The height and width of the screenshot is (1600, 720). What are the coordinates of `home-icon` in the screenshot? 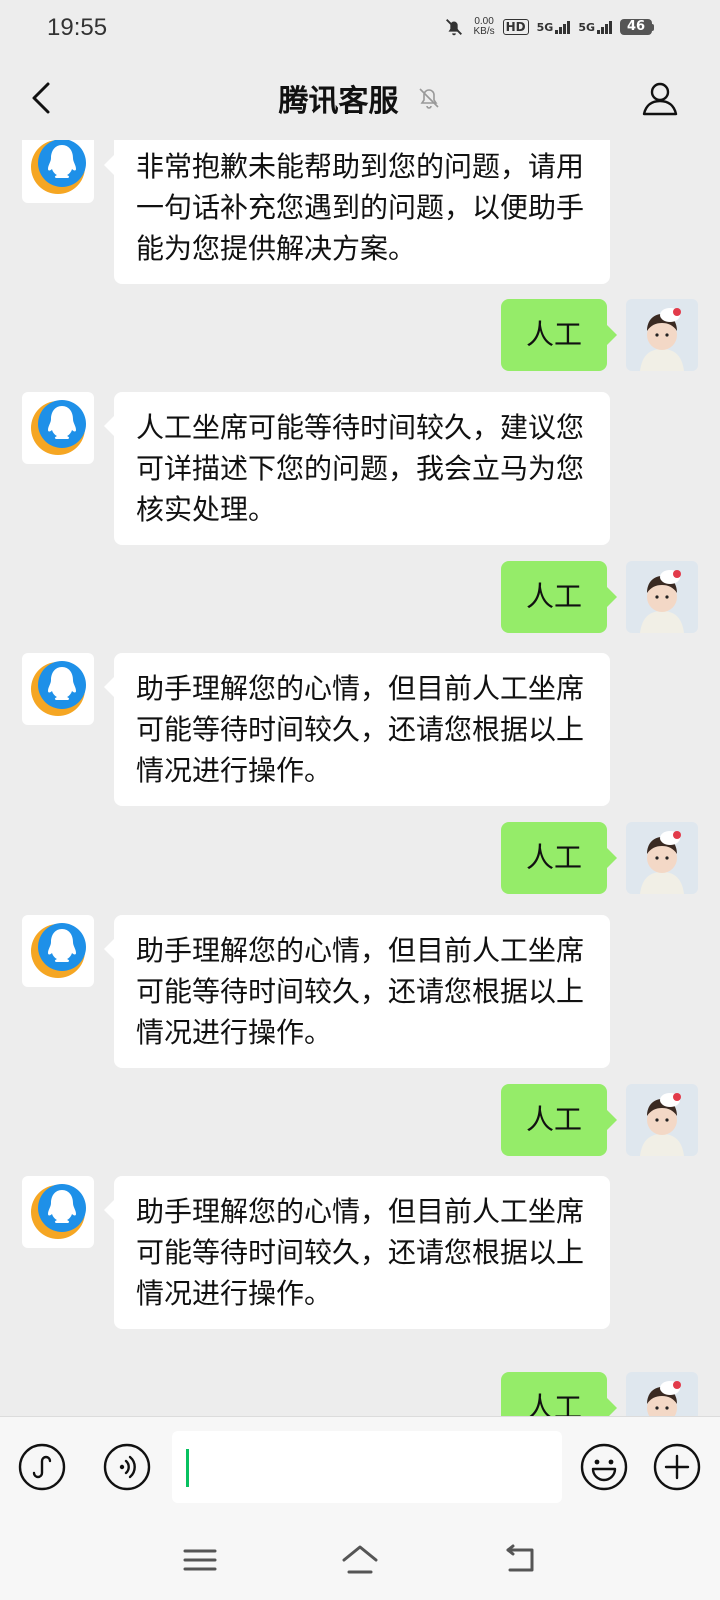 It's located at (360, 1560).